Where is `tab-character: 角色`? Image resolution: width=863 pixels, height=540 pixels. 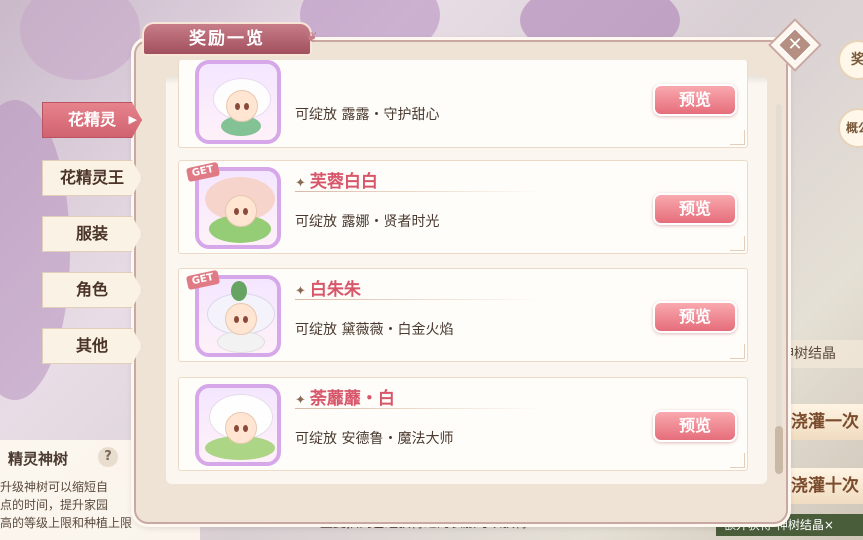 tab-character: 角色 is located at coordinates (92, 290).